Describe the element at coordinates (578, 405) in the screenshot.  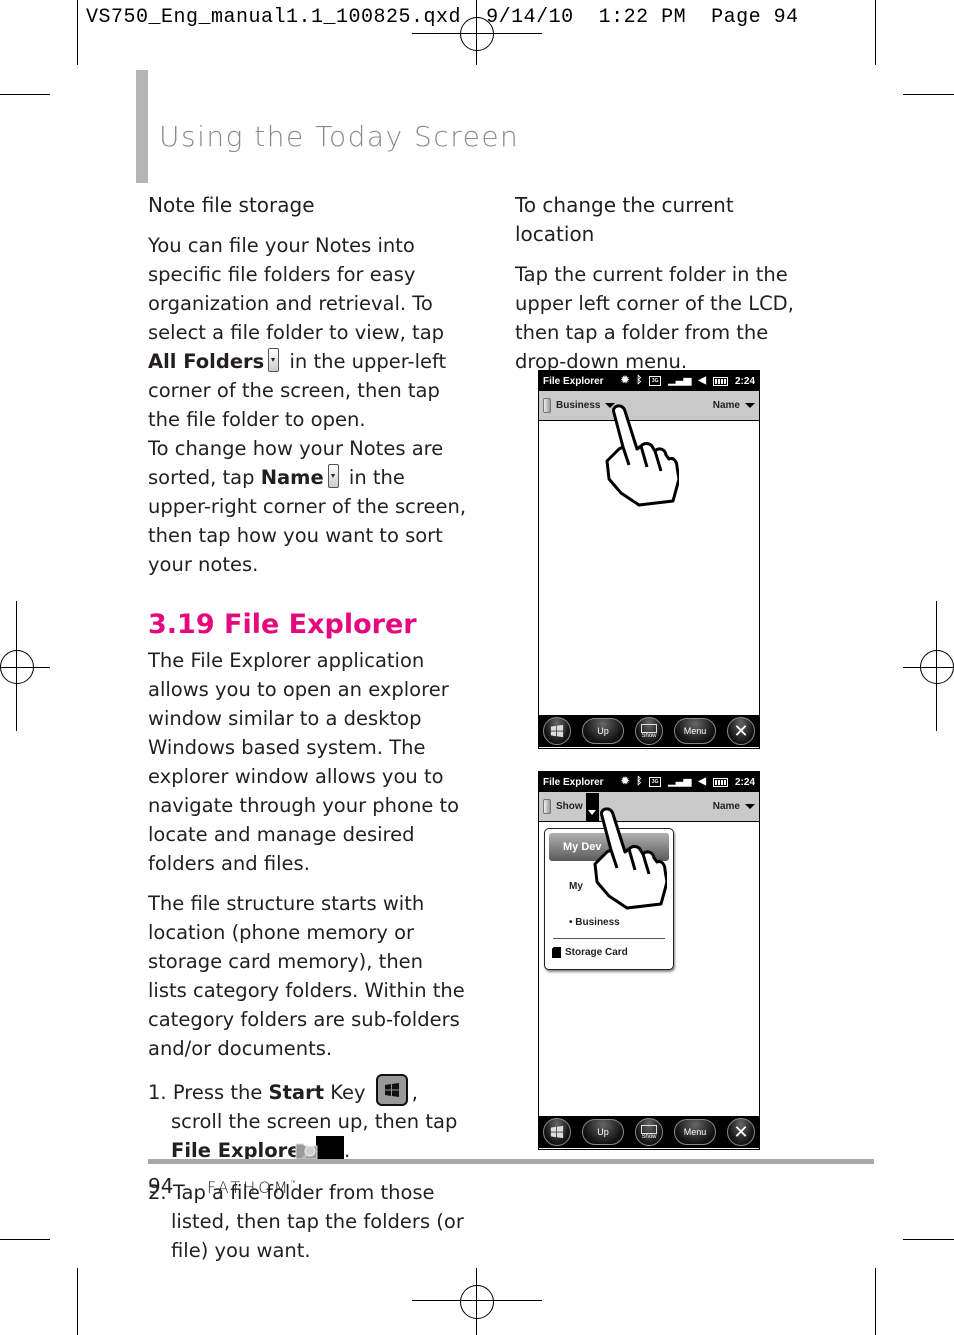
I see `current-folder: Business` at that location.